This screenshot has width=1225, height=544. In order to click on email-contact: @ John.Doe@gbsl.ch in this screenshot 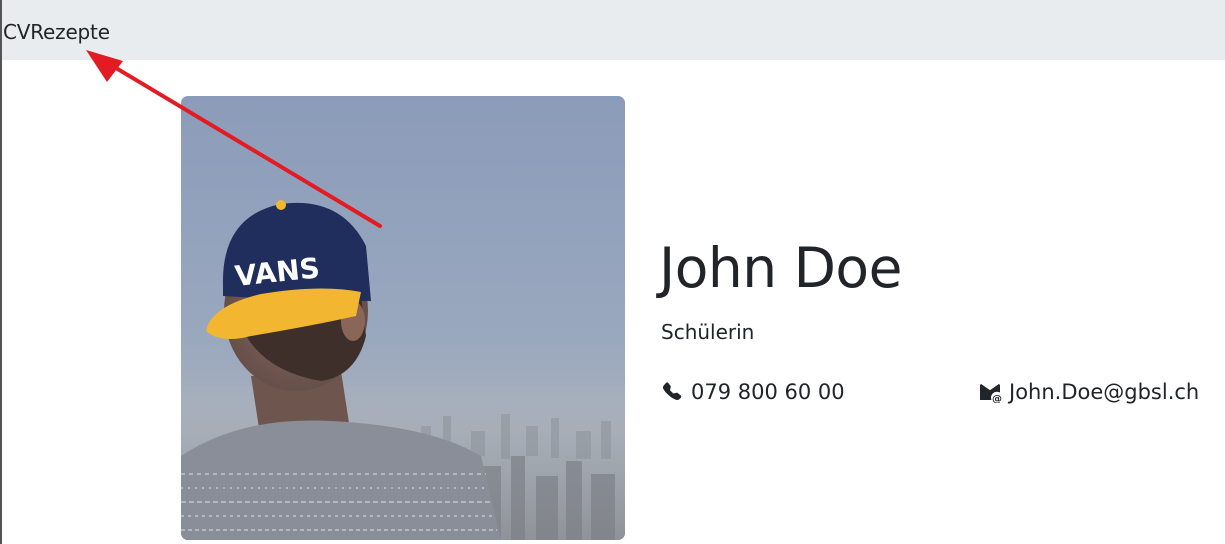, I will do `click(1089, 392)`.